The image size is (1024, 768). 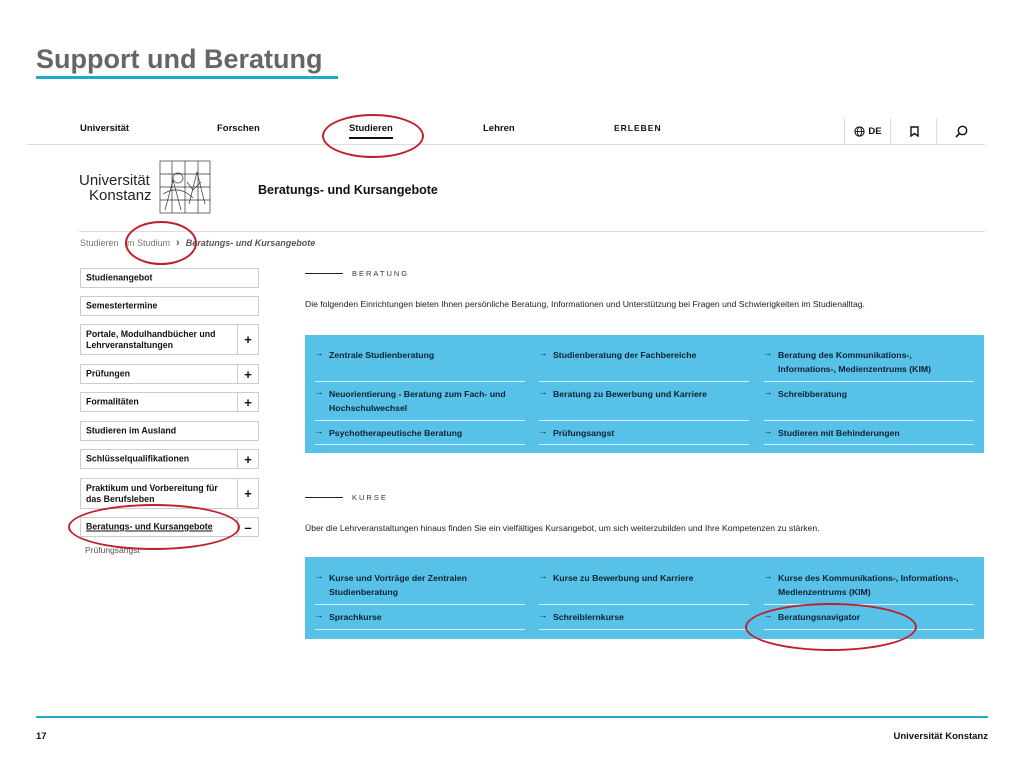 I want to click on university-seal-icon, so click(x=185, y=187).